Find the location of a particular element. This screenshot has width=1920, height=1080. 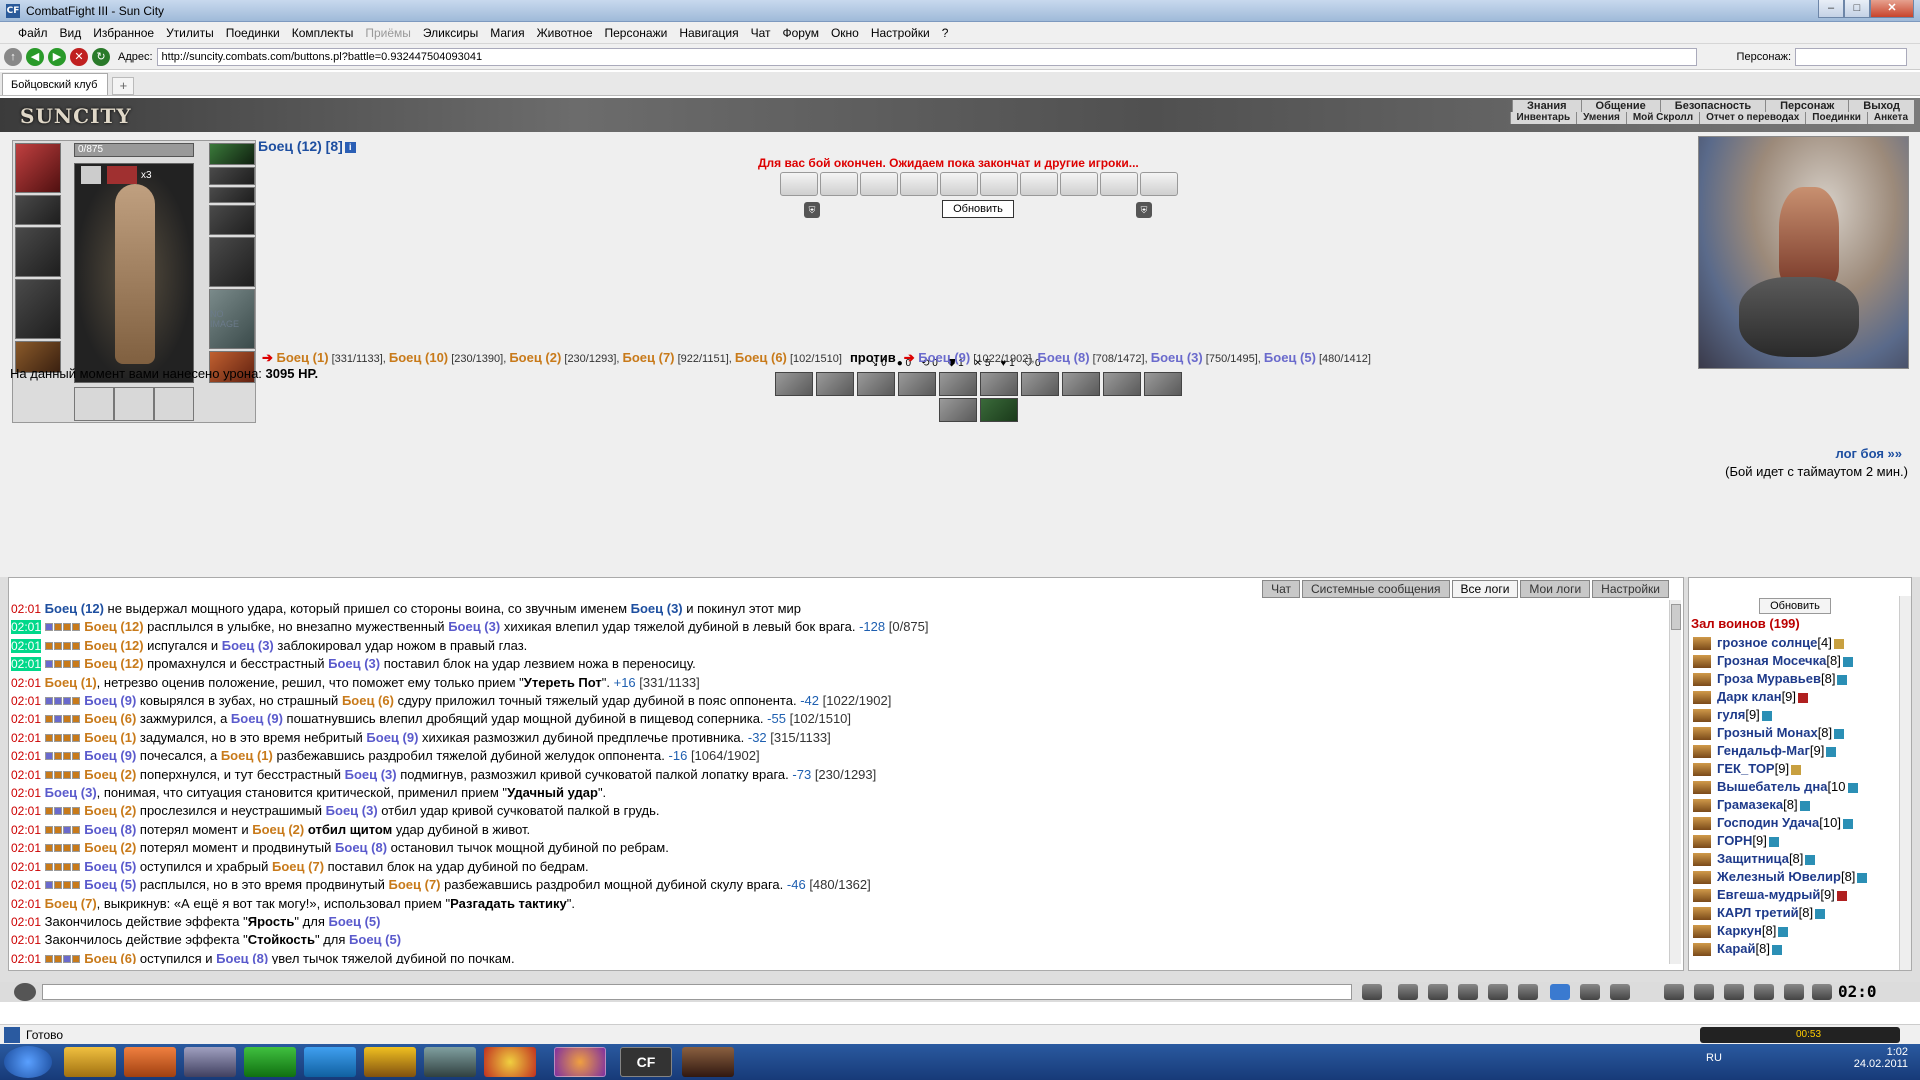

log-tab: Системные сообщения is located at coordinates (1376, 589).